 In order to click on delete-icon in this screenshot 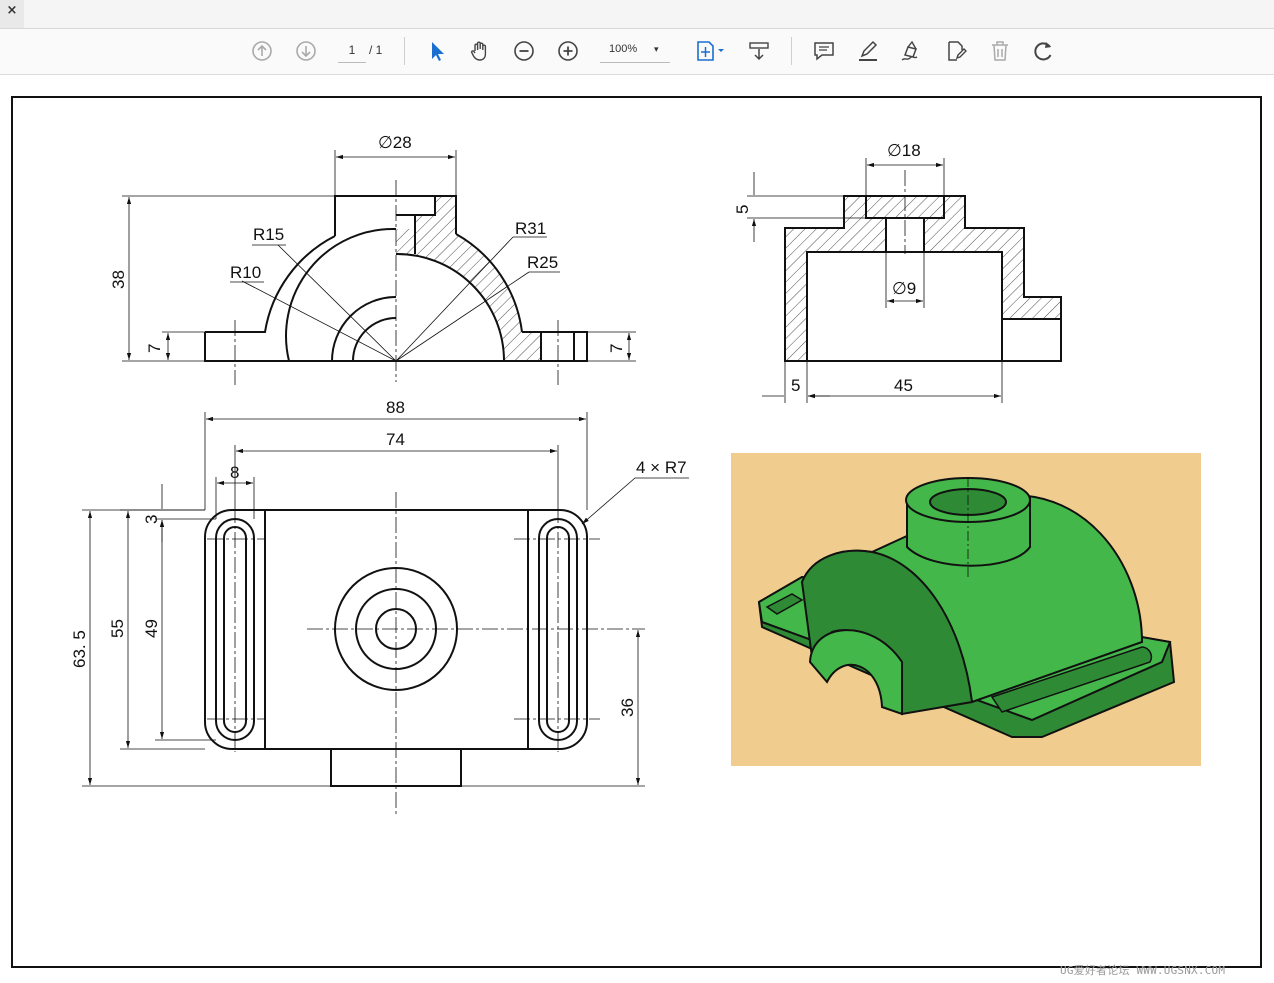, I will do `click(1000, 51)`.